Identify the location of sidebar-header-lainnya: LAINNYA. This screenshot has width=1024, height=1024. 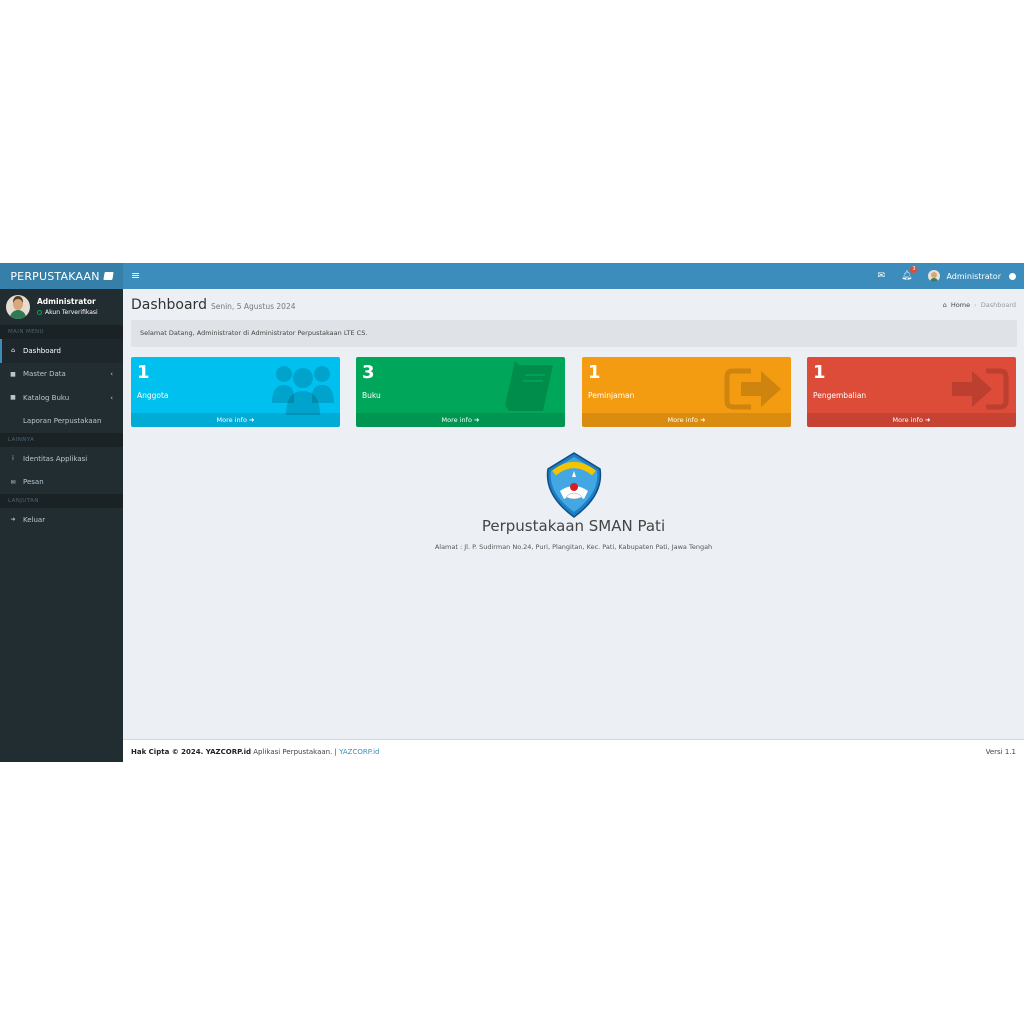
(61, 440).